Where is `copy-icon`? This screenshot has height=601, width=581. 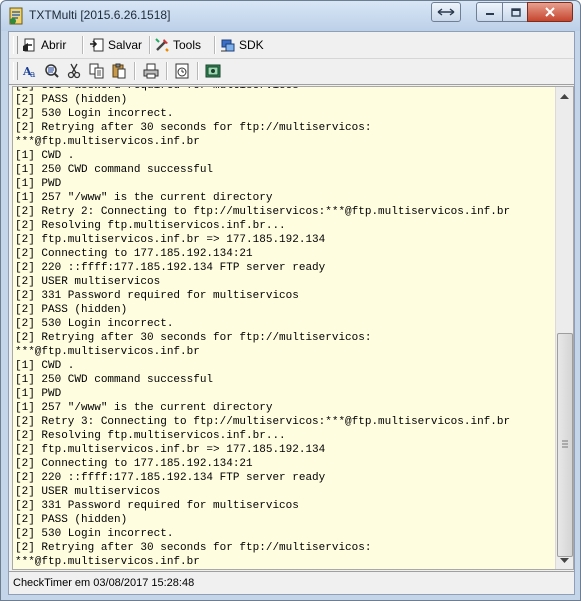
copy-icon is located at coordinates (96, 71).